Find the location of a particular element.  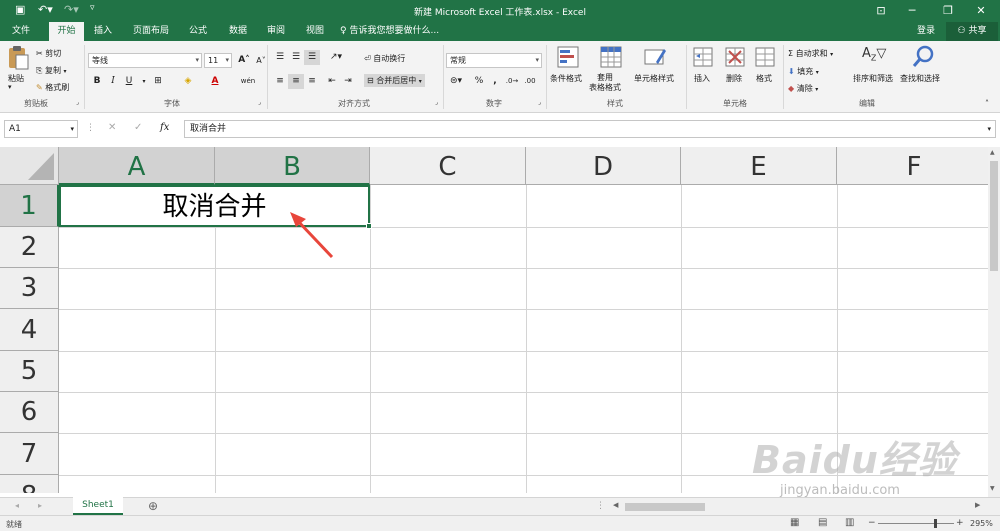

conditional-formatting-label: 条件格式 is located at coordinates (566, 78).